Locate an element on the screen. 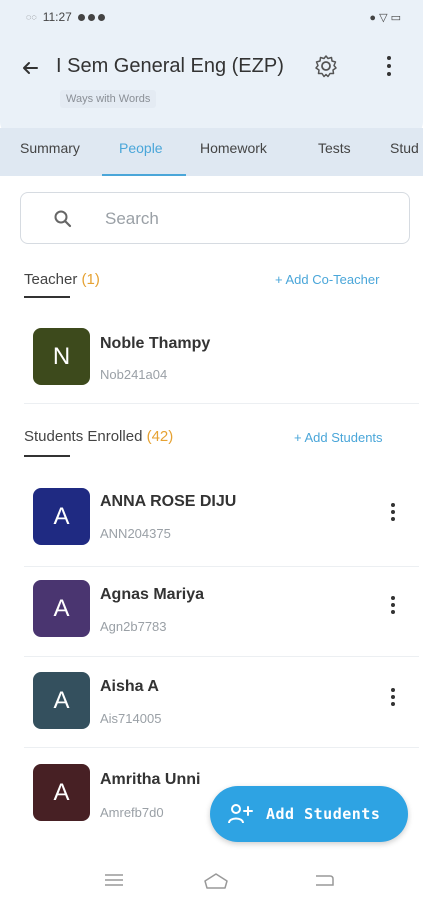 This screenshot has width=423, height=901. teacher-heading: Teacher is located at coordinates (51, 279).